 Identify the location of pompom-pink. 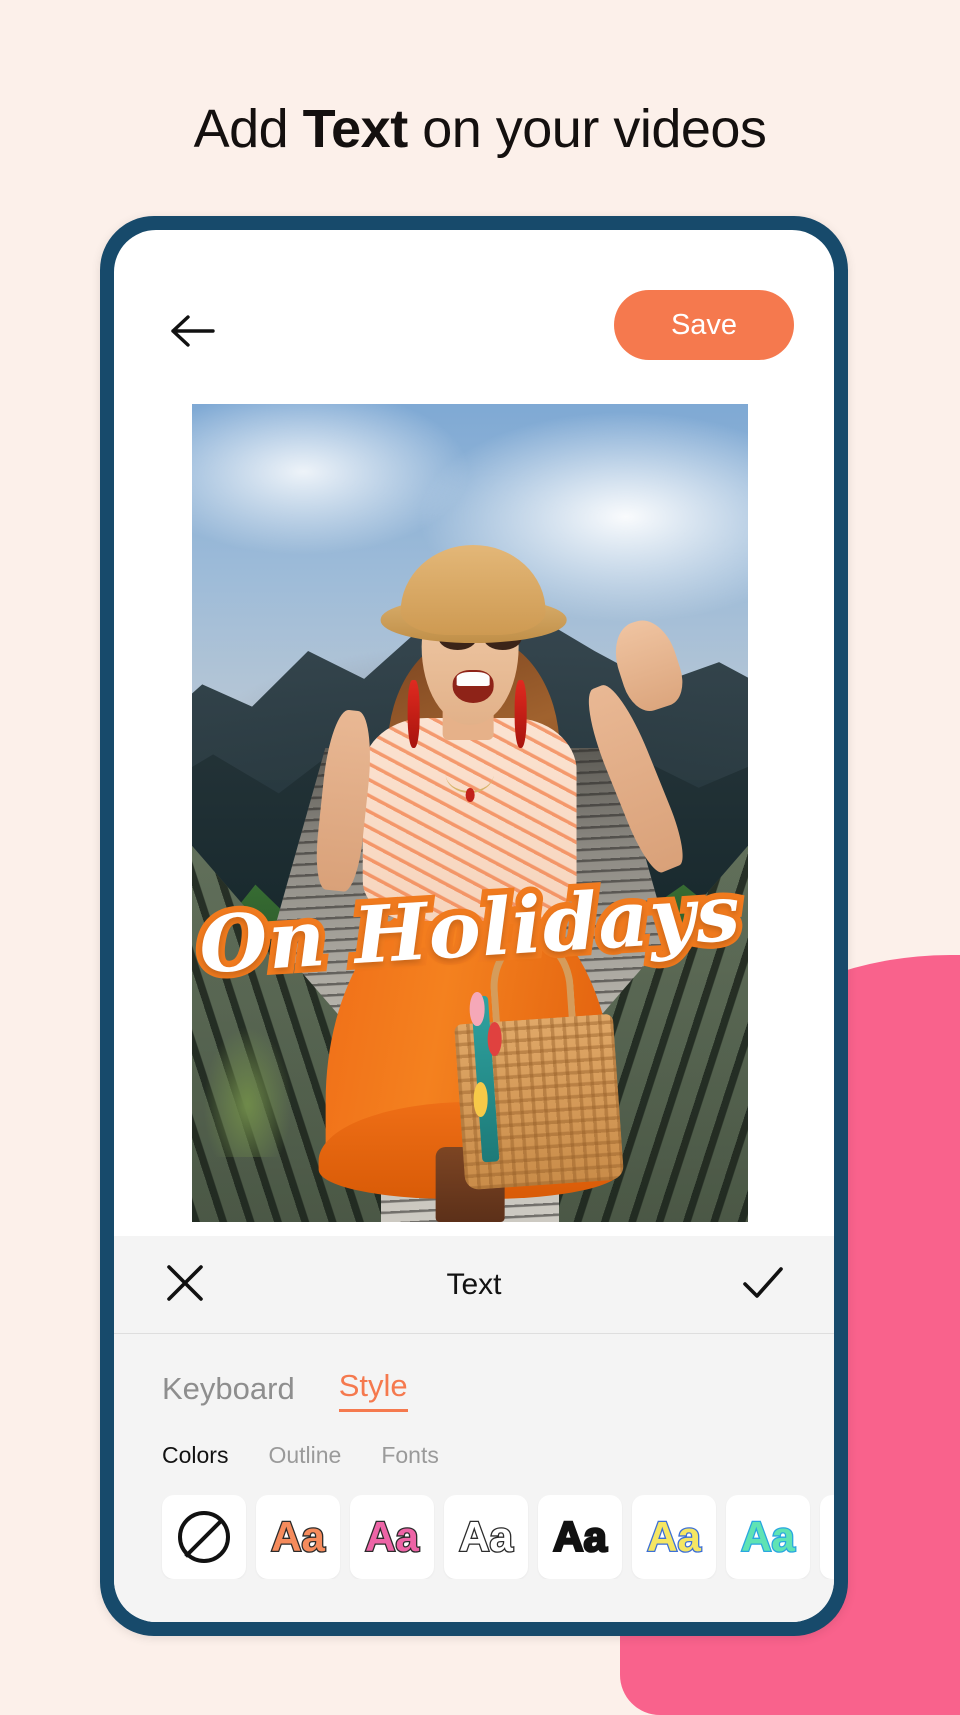
(477, 1009).